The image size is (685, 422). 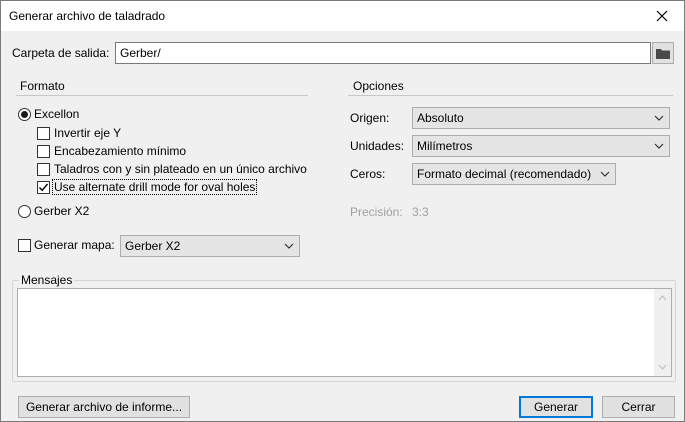 I want to click on alternate-drill-mode-checkbox, so click(x=43, y=187).